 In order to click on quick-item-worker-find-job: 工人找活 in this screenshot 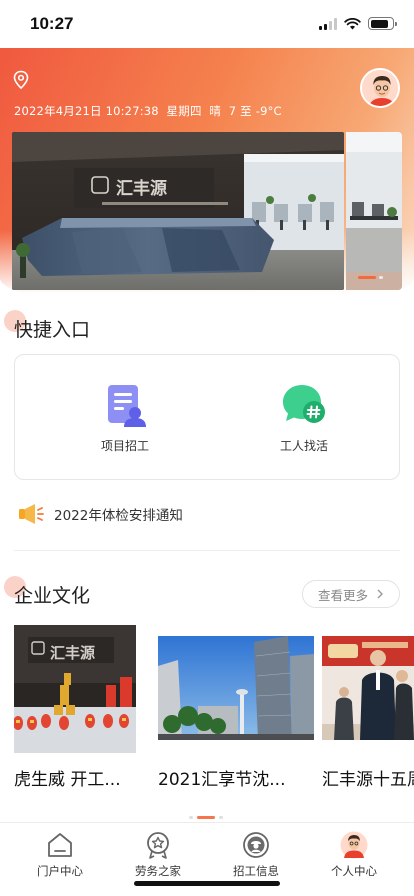, I will do `click(304, 418)`.